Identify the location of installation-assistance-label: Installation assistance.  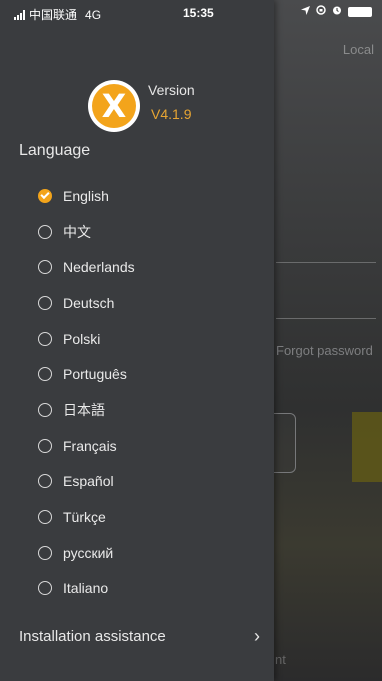
(92, 636).